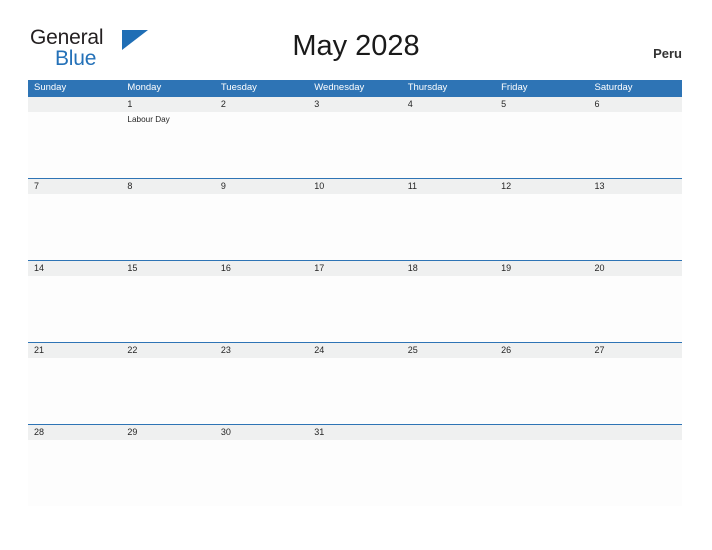 This screenshot has height=550, width=712. What do you see at coordinates (635, 186) in the screenshot?
I see `date-number: 13` at bounding box center [635, 186].